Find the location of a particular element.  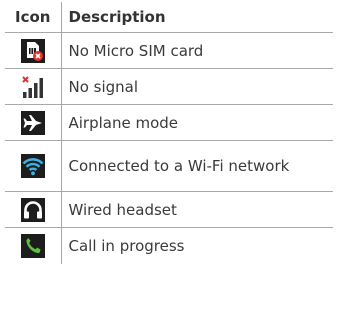

table-row: No signal is located at coordinates (169, 86).